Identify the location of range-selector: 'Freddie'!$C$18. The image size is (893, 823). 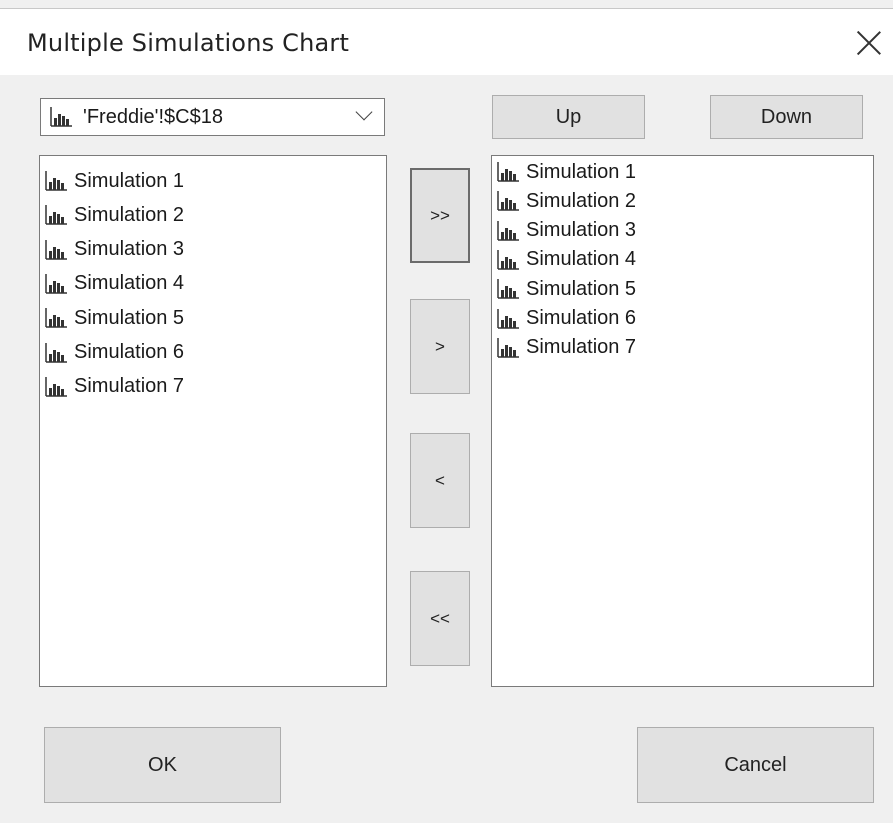
(212, 117).